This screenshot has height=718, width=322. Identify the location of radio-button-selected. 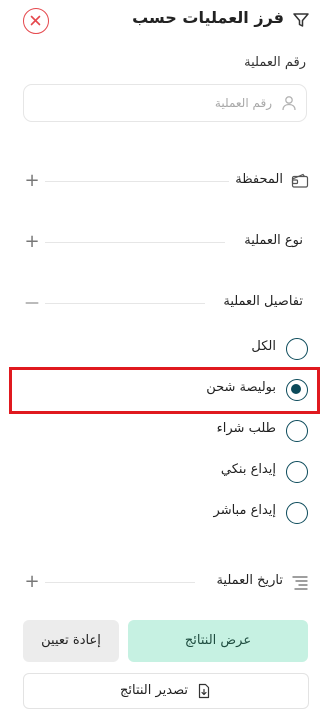
(297, 390).